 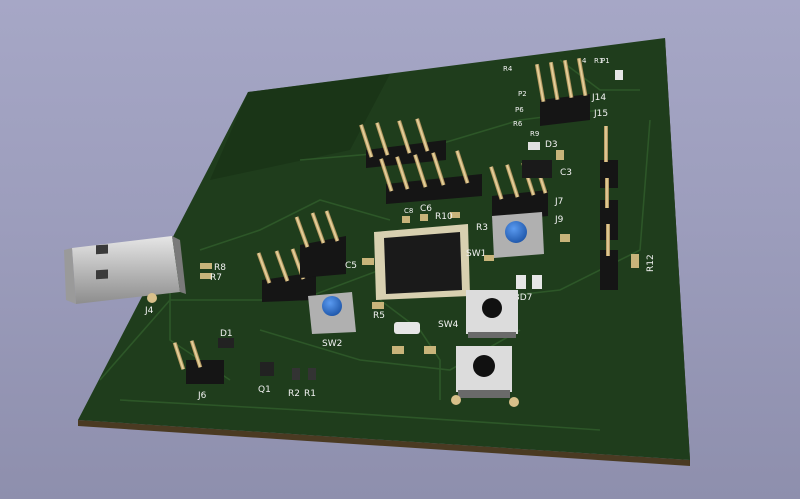 What do you see at coordinates (264, 390) in the screenshot?
I see `label-q1: Q1` at bounding box center [264, 390].